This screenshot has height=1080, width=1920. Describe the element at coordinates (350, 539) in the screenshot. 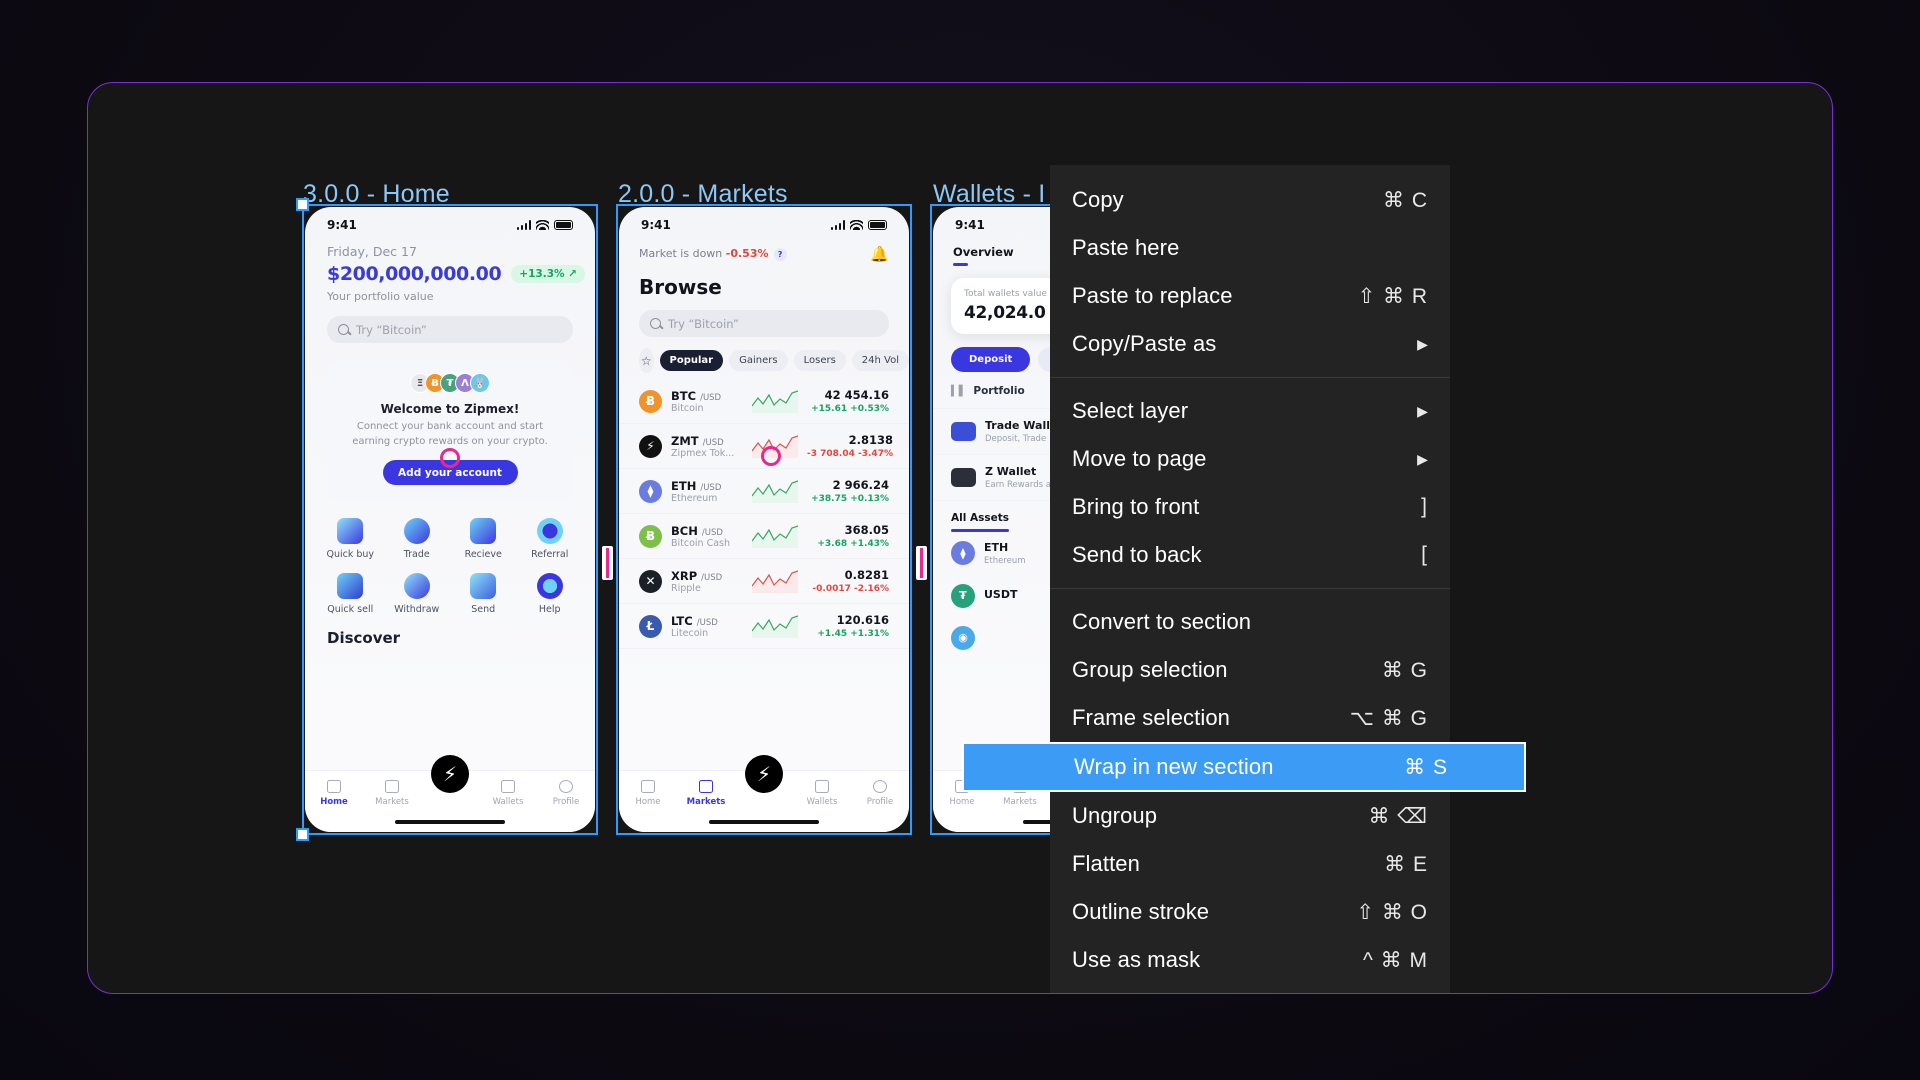

I see `action-quick-buy: Quick buy` at that location.